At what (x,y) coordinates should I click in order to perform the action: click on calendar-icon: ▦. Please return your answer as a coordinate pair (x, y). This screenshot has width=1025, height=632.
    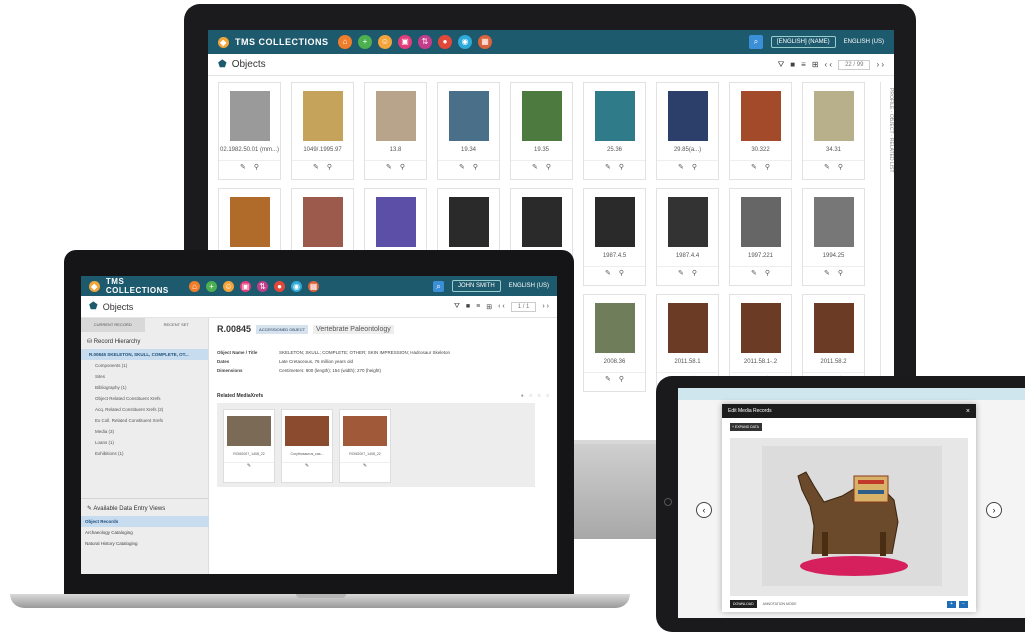
    Looking at the image, I should click on (485, 42).